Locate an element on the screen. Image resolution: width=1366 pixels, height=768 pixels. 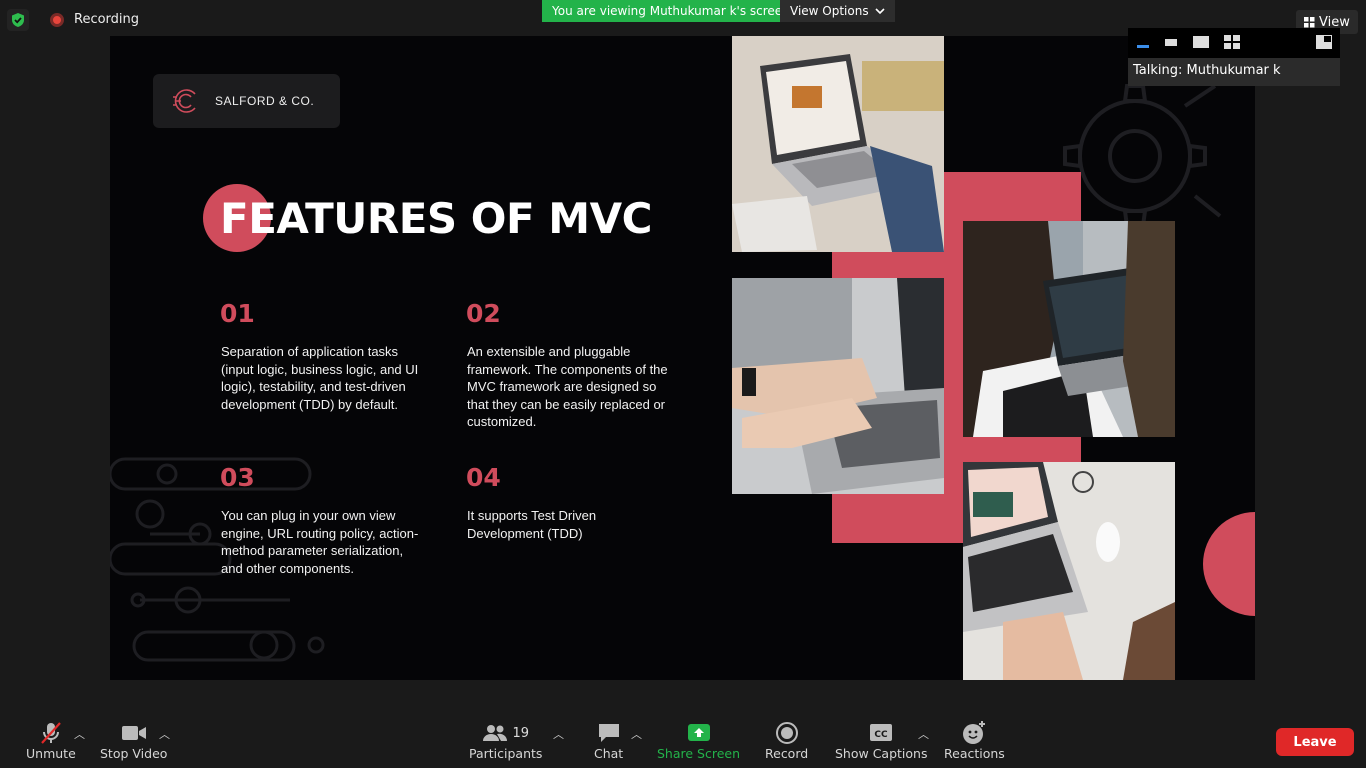
view-options-label: View Options is located at coordinates (829, 11).